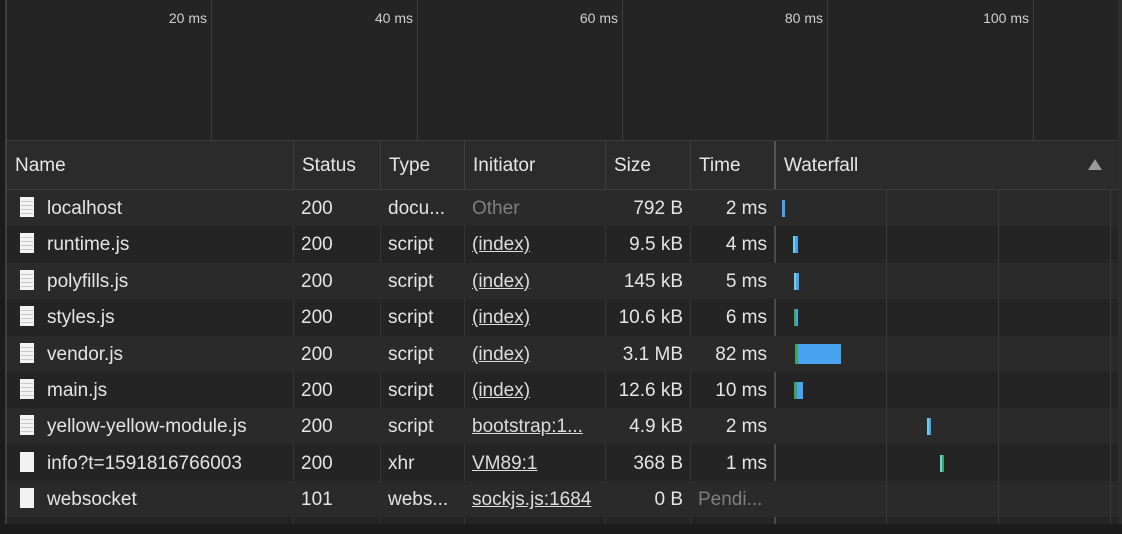 Image resolution: width=1122 pixels, height=534 pixels. I want to click on status-cell: 101, so click(317, 500).